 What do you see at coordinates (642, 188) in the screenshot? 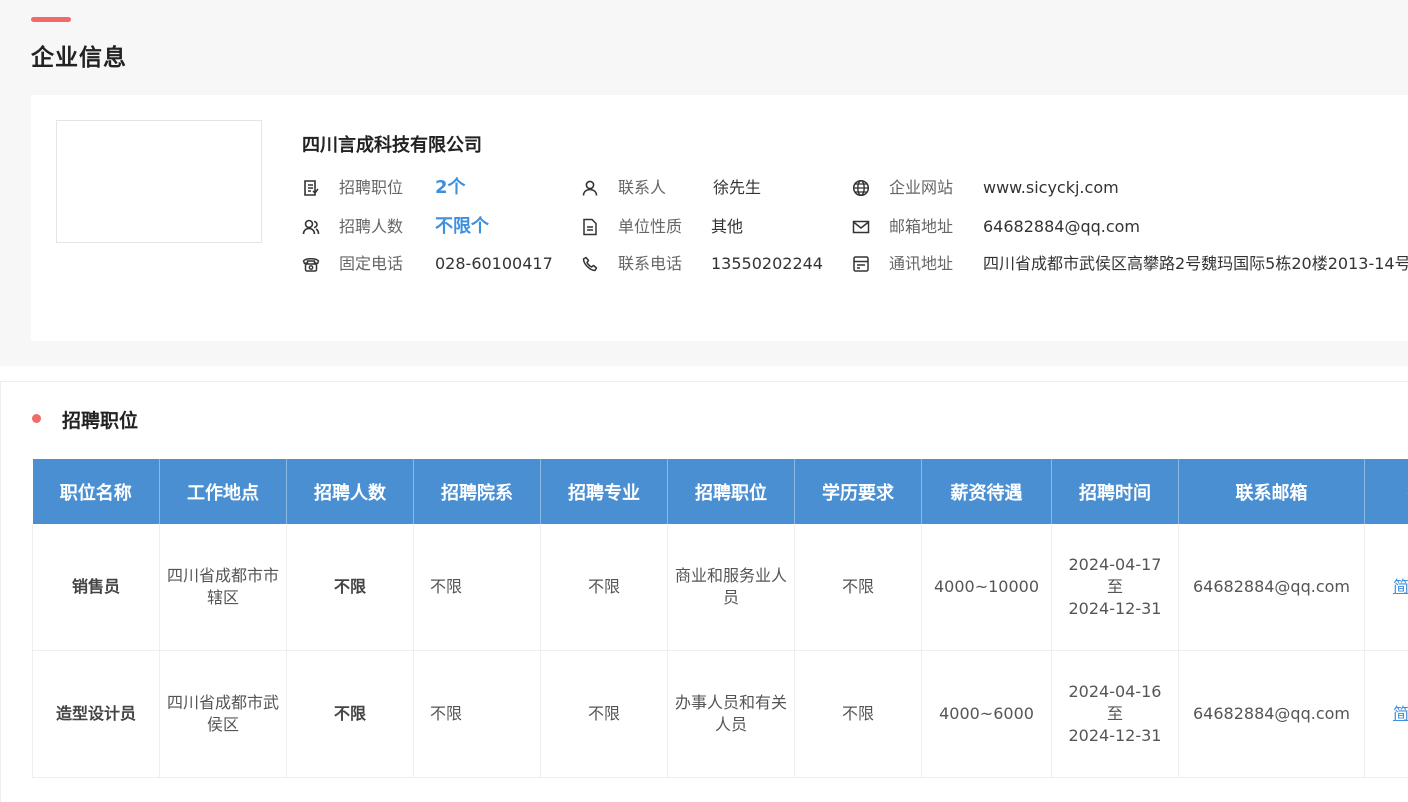
I see `contact-label: 联系人` at bounding box center [642, 188].